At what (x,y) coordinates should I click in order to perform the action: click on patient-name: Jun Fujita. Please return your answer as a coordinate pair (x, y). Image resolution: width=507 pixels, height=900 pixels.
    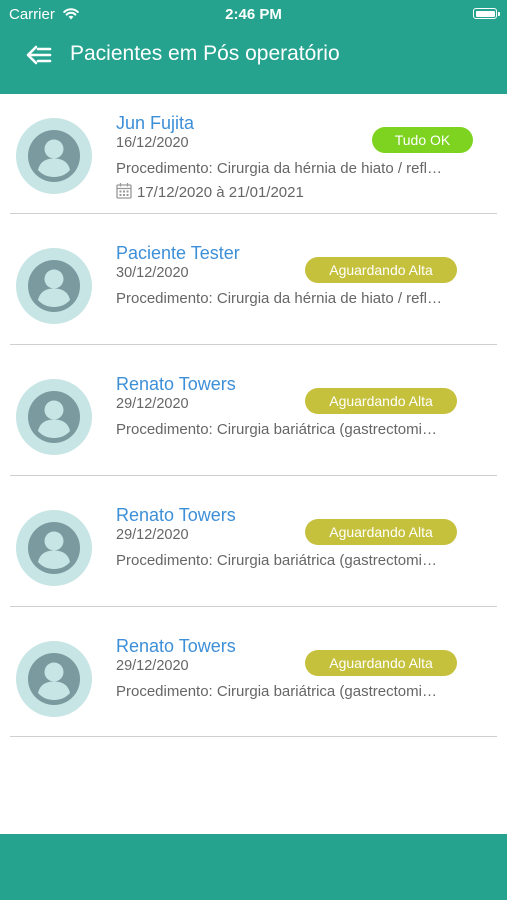
    Looking at the image, I should click on (155, 123).